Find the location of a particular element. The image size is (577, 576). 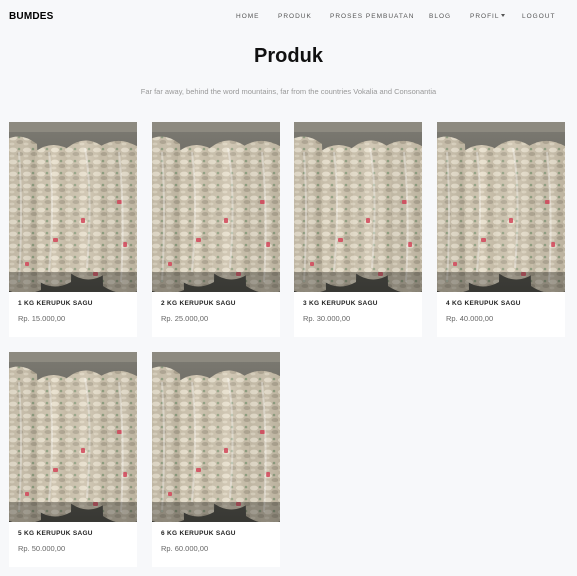

product-name: 5 KG KERUPUK SAGU is located at coordinates (55, 533).